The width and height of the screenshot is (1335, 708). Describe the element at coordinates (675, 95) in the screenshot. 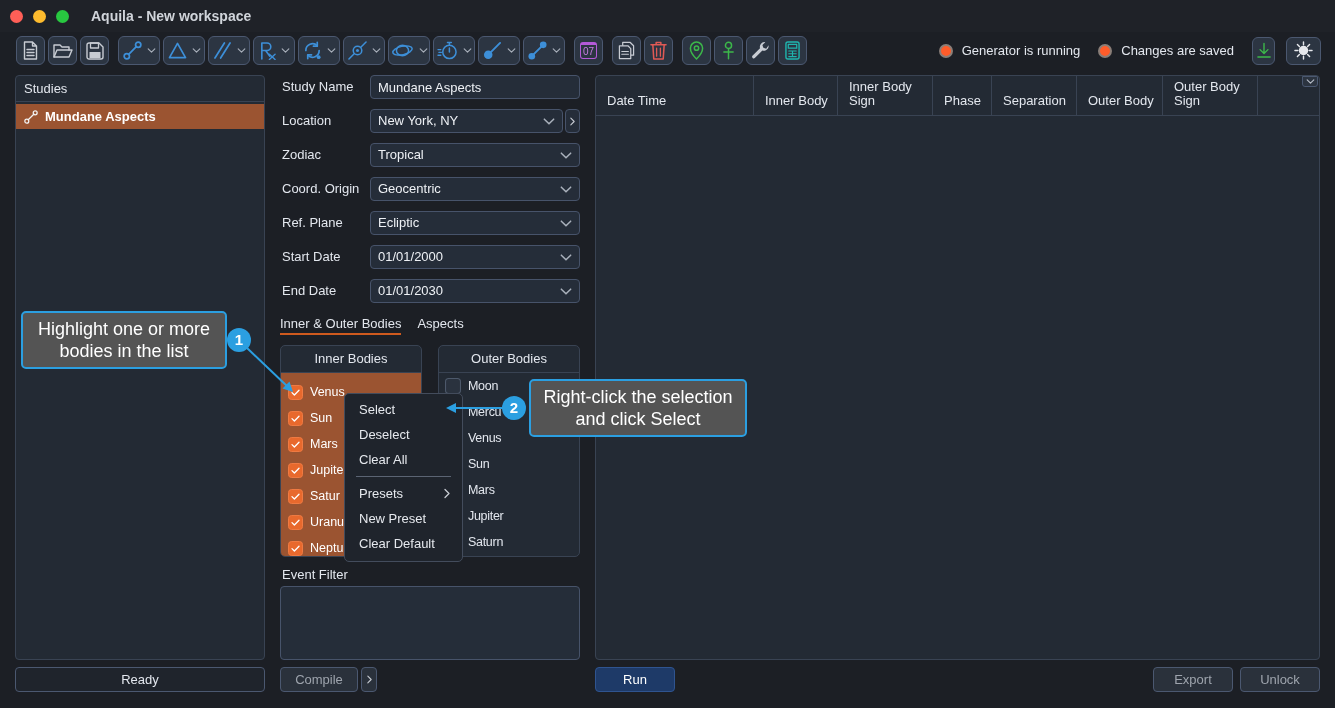

I see `column-header: Date Time` at that location.